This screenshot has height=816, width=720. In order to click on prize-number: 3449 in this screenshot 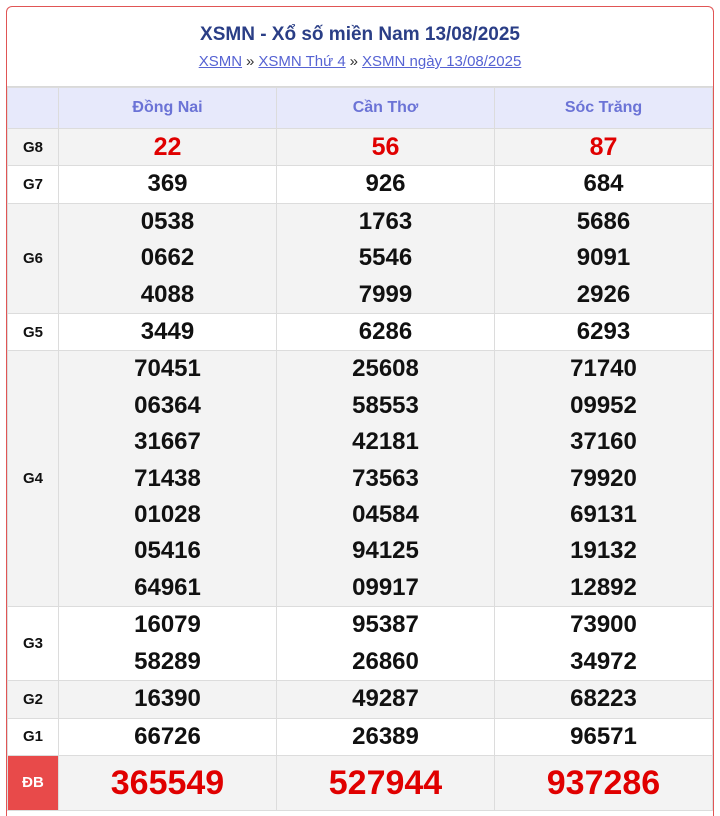, I will do `click(167, 332)`.